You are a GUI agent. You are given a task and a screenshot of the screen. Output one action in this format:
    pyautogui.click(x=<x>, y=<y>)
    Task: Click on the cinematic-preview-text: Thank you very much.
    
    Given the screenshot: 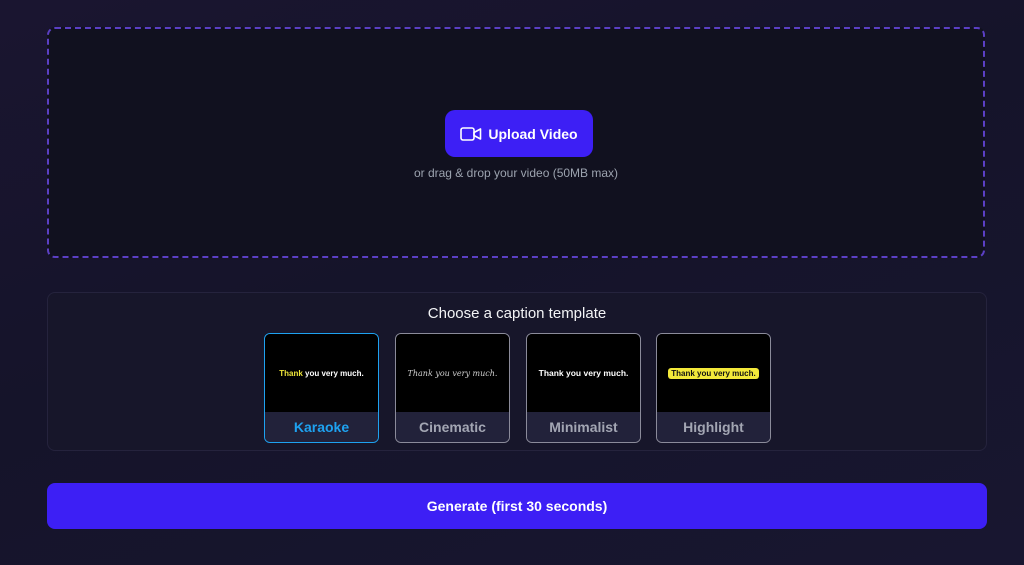 What is the action you would take?
    pyautogui.click(x=452, y=373)
    